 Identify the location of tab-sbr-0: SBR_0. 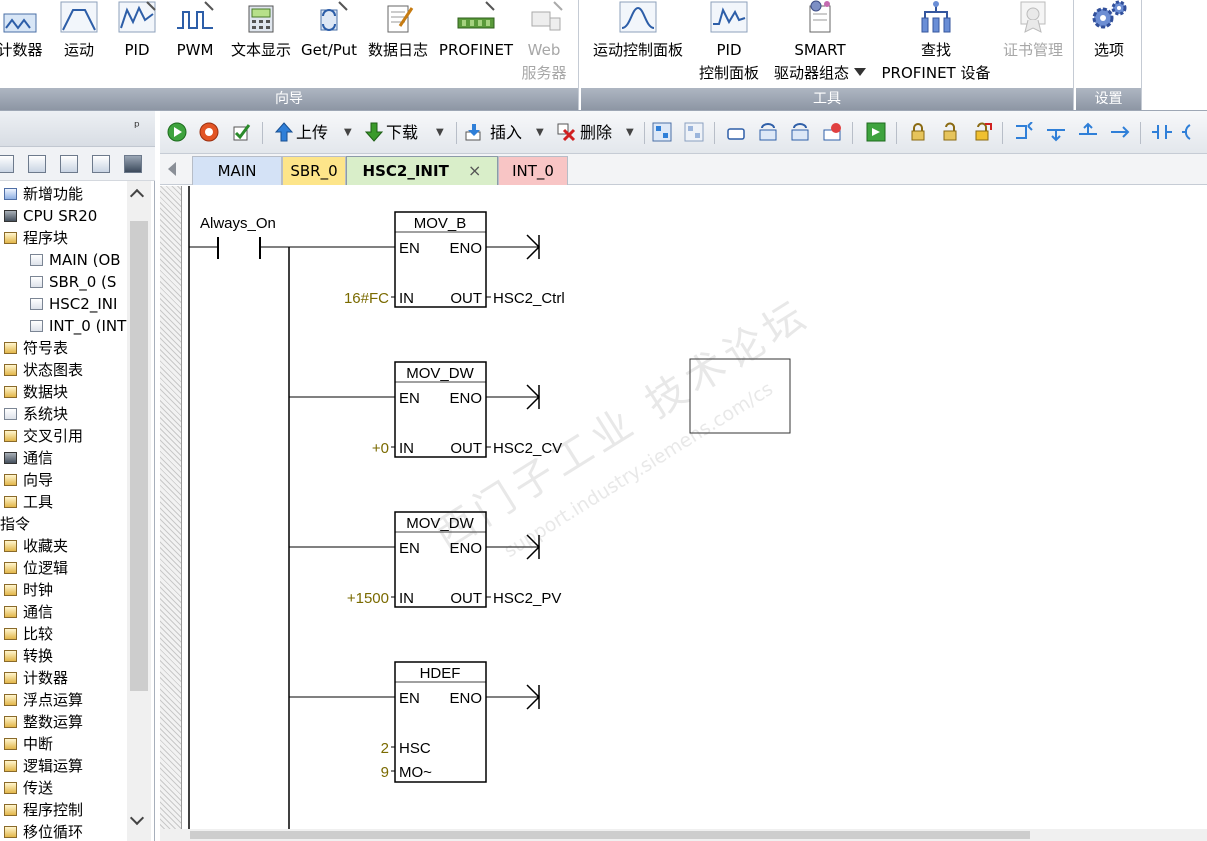
(314, 170).